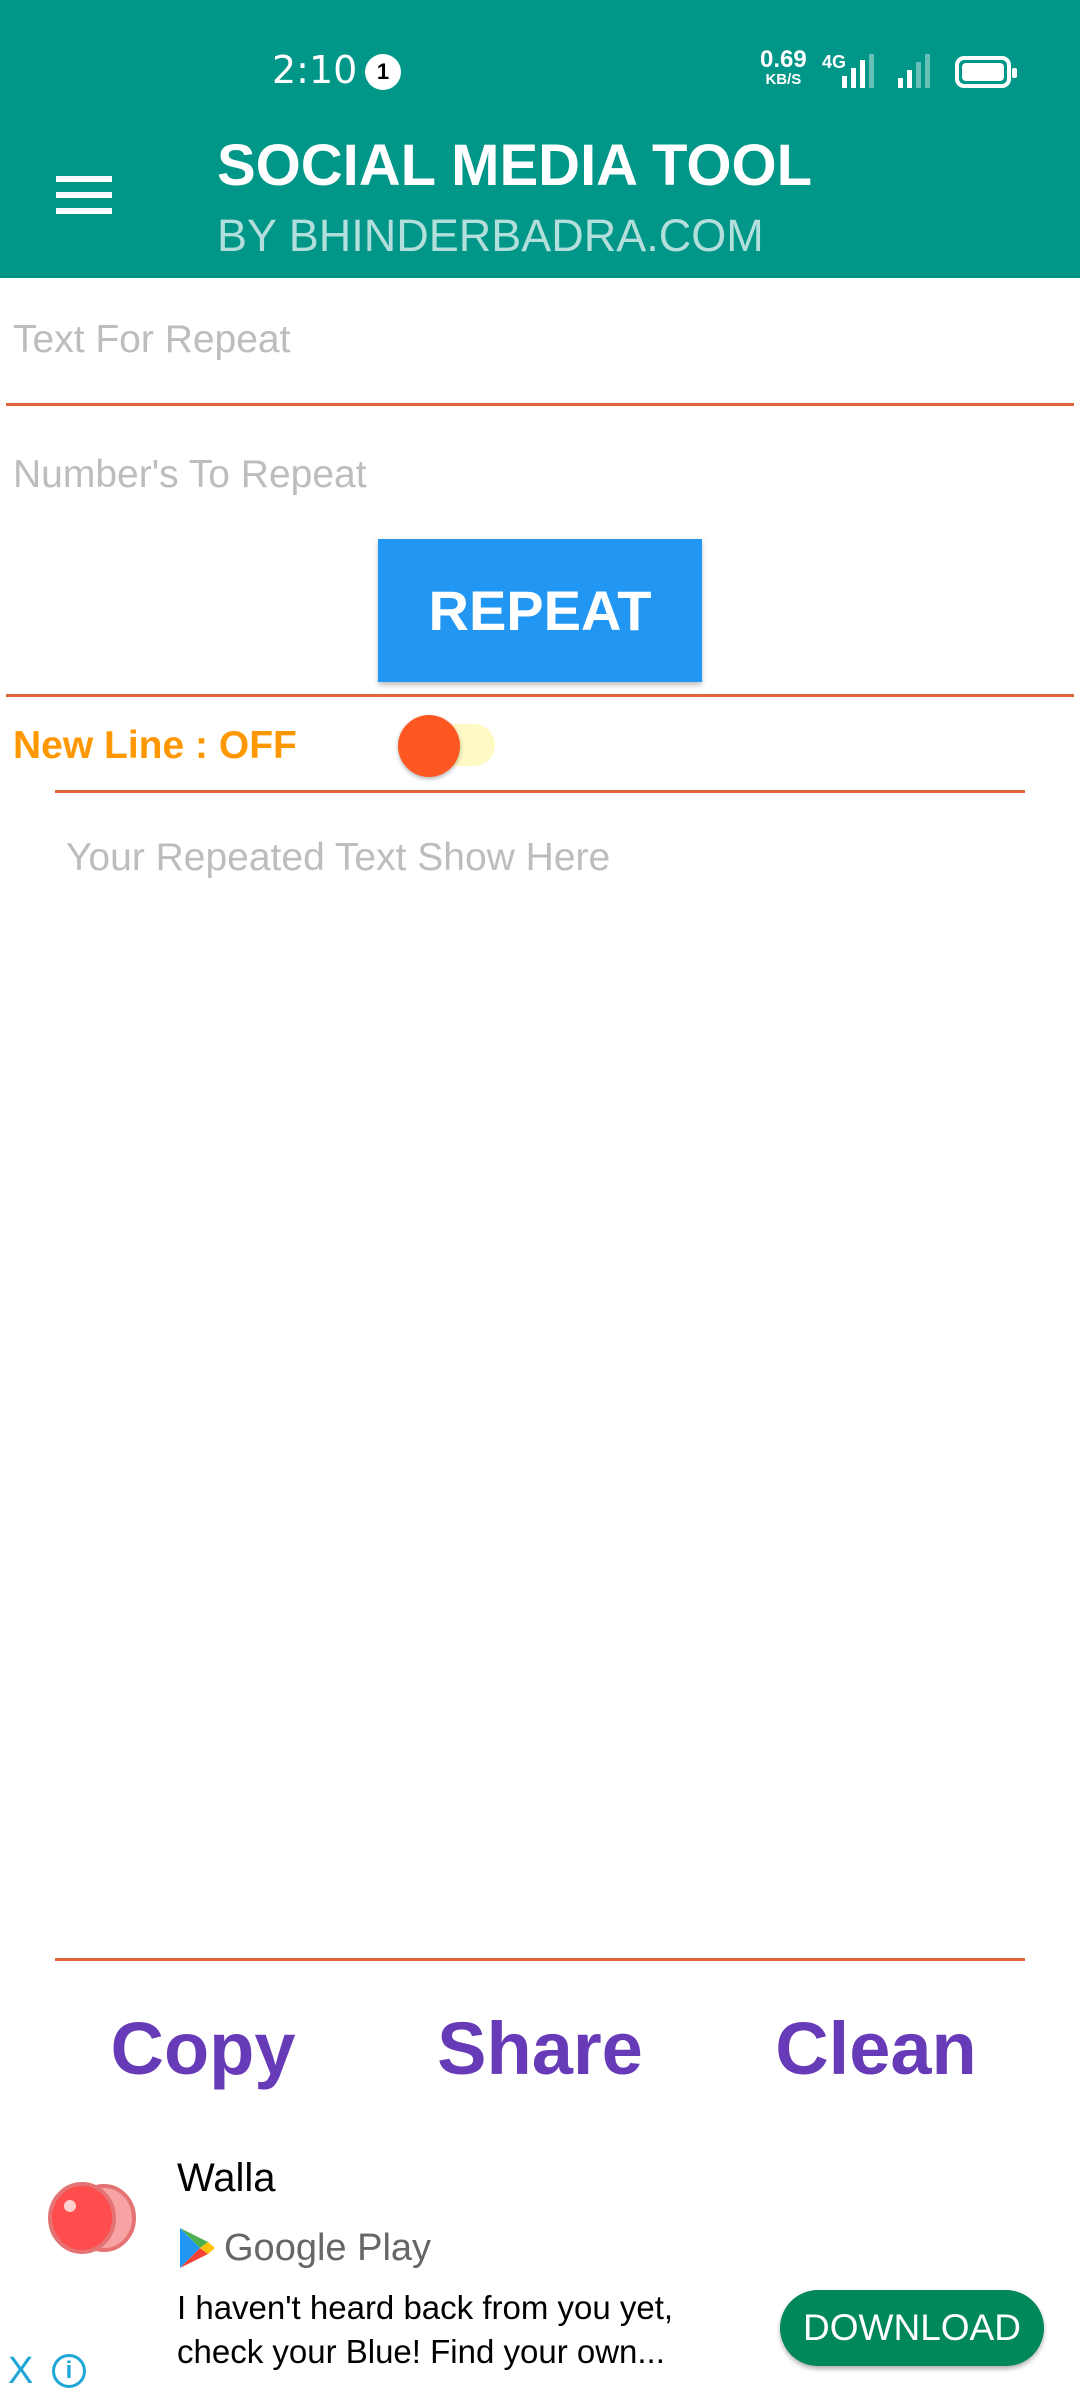  Describe the element at coordinates (858, 71) in the screenshot. I see `signal-icon` at that location.